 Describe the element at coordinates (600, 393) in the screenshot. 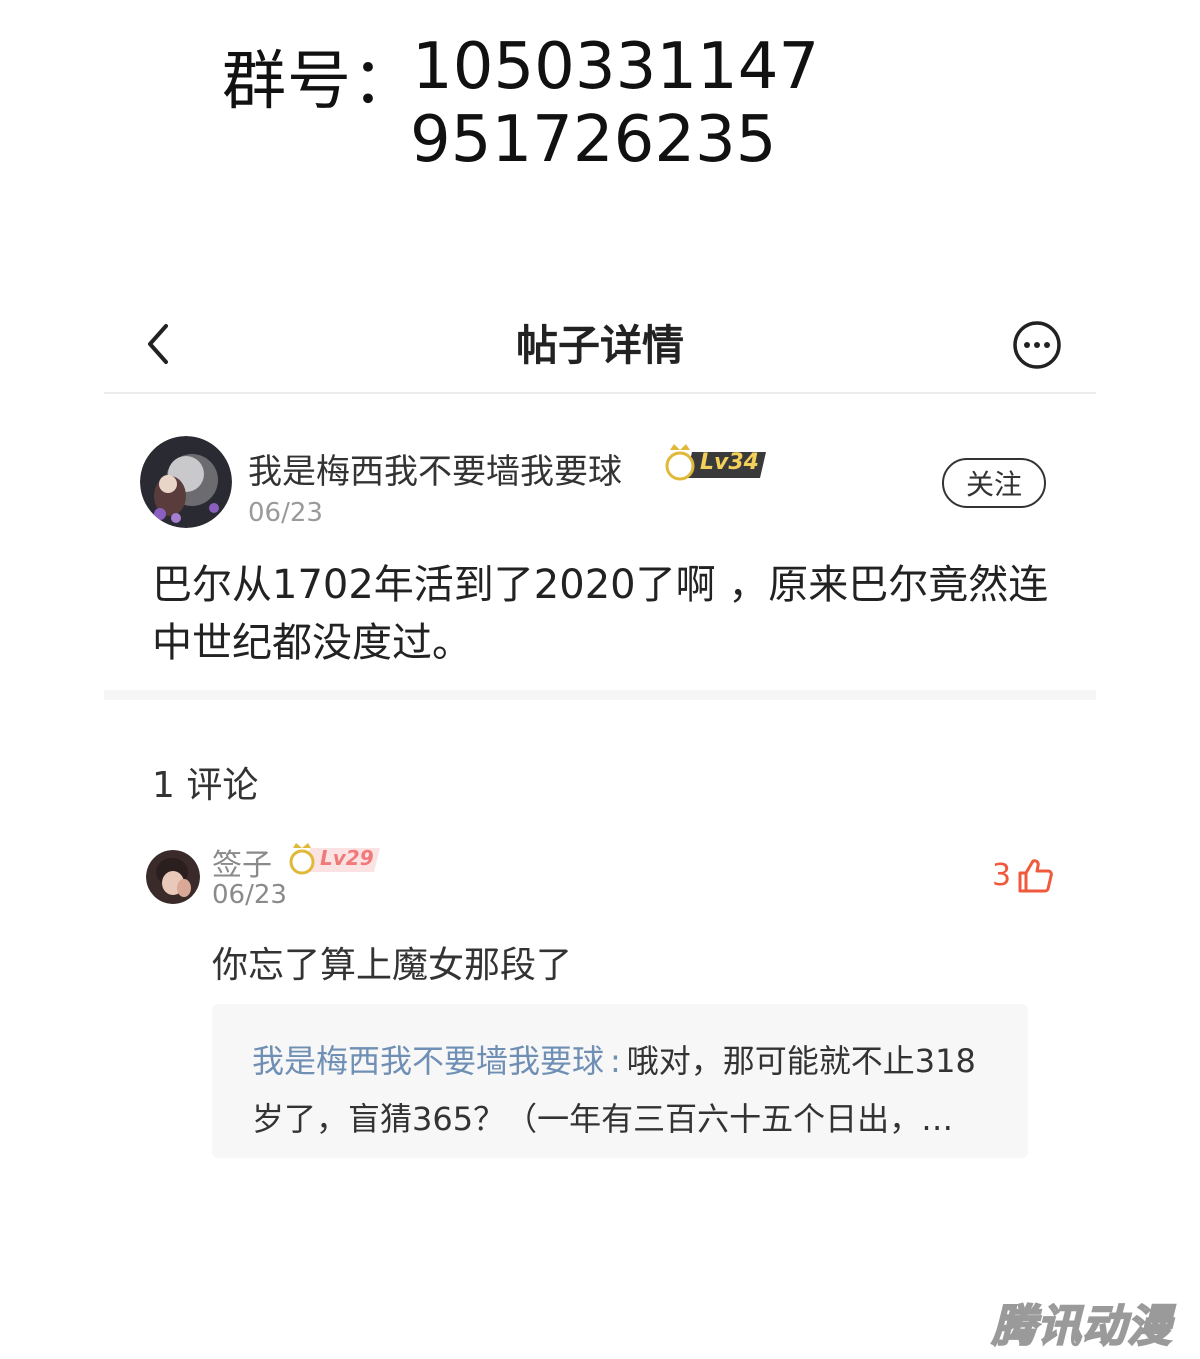

I see `header-divider` at that location.